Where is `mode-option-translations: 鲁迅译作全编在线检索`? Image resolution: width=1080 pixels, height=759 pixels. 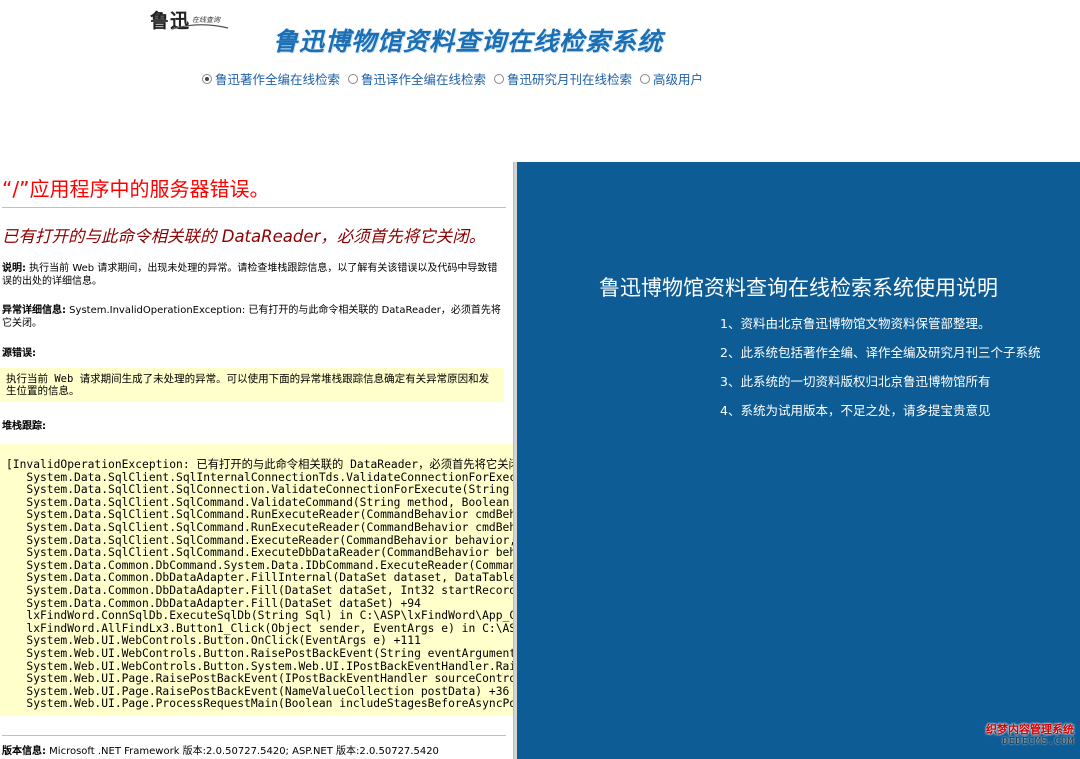
mode-option-translations: 鲁迅译作全编在线检索 is located at coordinates (417, 78).